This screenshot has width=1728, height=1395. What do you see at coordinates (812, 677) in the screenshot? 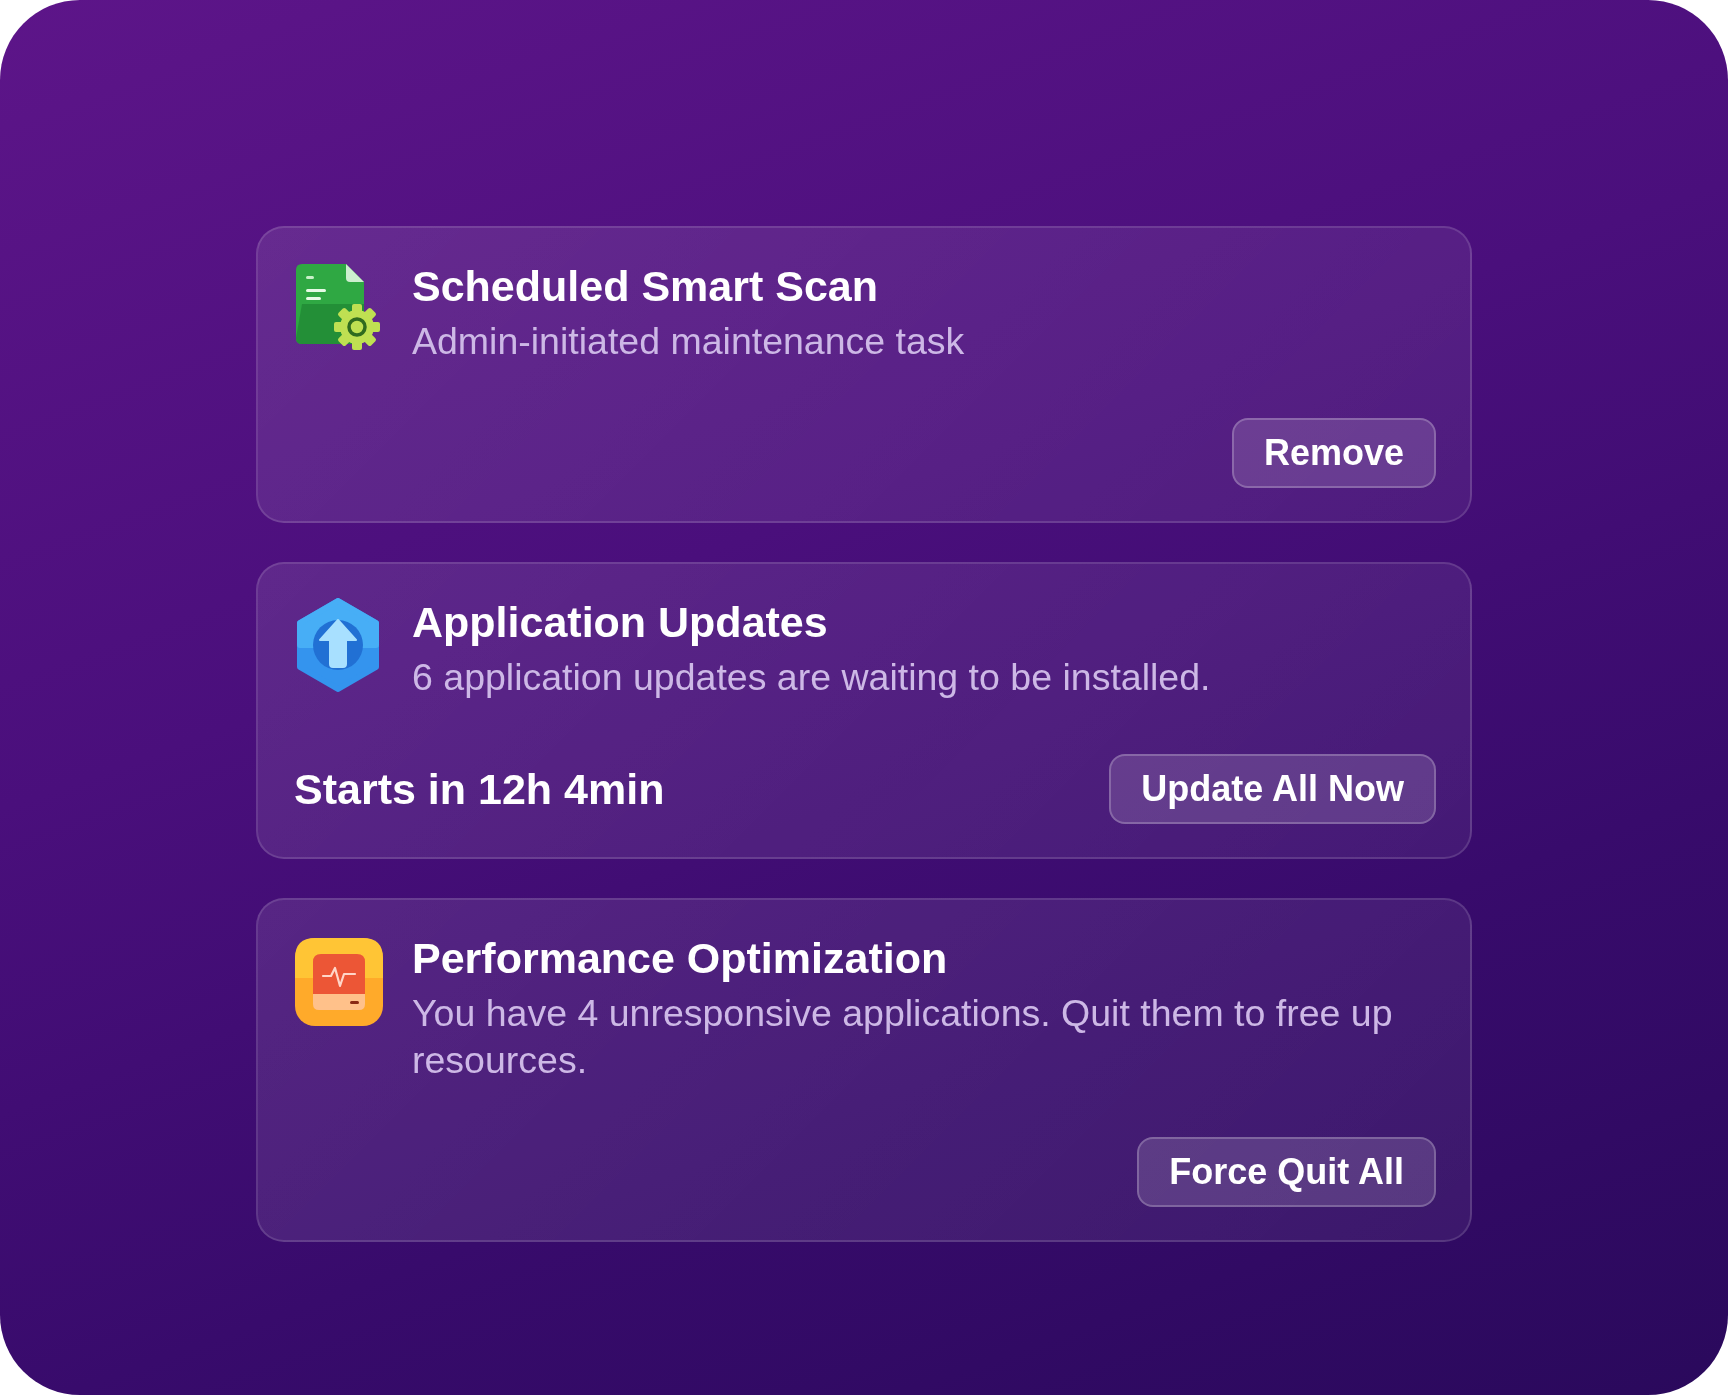
I see `card-description: 6 application updates are waiting to be installed.` at bounding box center [812, 677].